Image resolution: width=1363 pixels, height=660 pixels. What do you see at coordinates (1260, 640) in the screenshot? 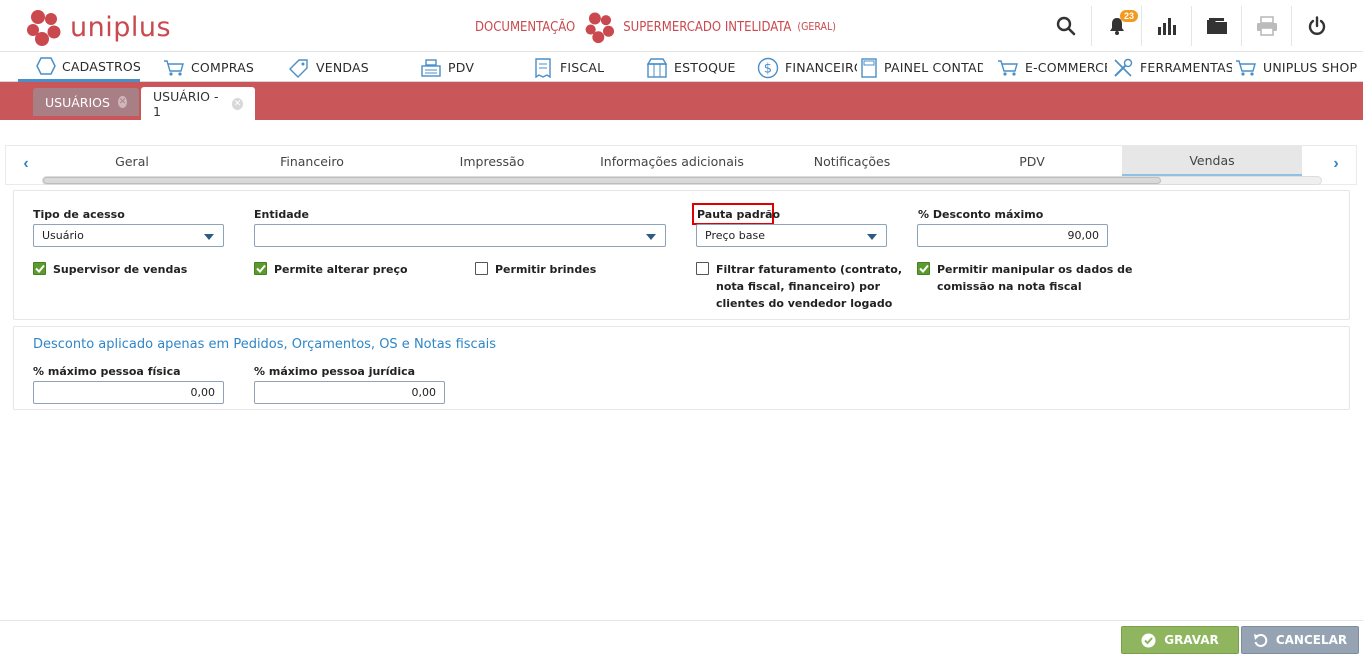
I see `undo-icon` at bounding box center [1260, 640].